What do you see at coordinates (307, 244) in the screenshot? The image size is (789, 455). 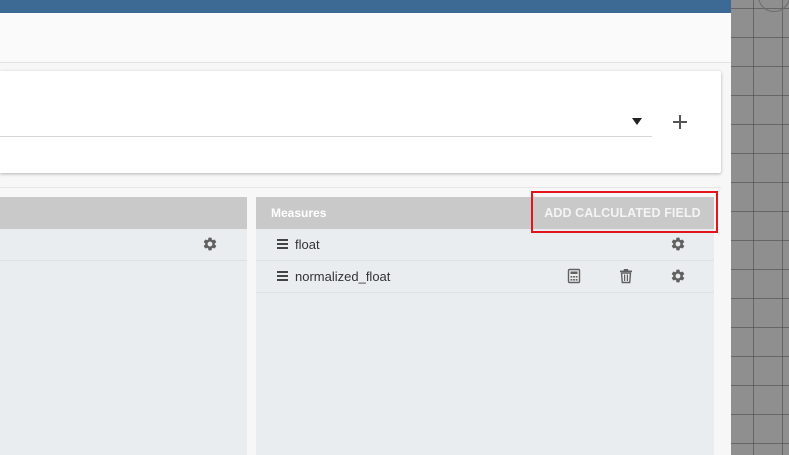 I see `measure-label: float` at bounding box center [307, 244].